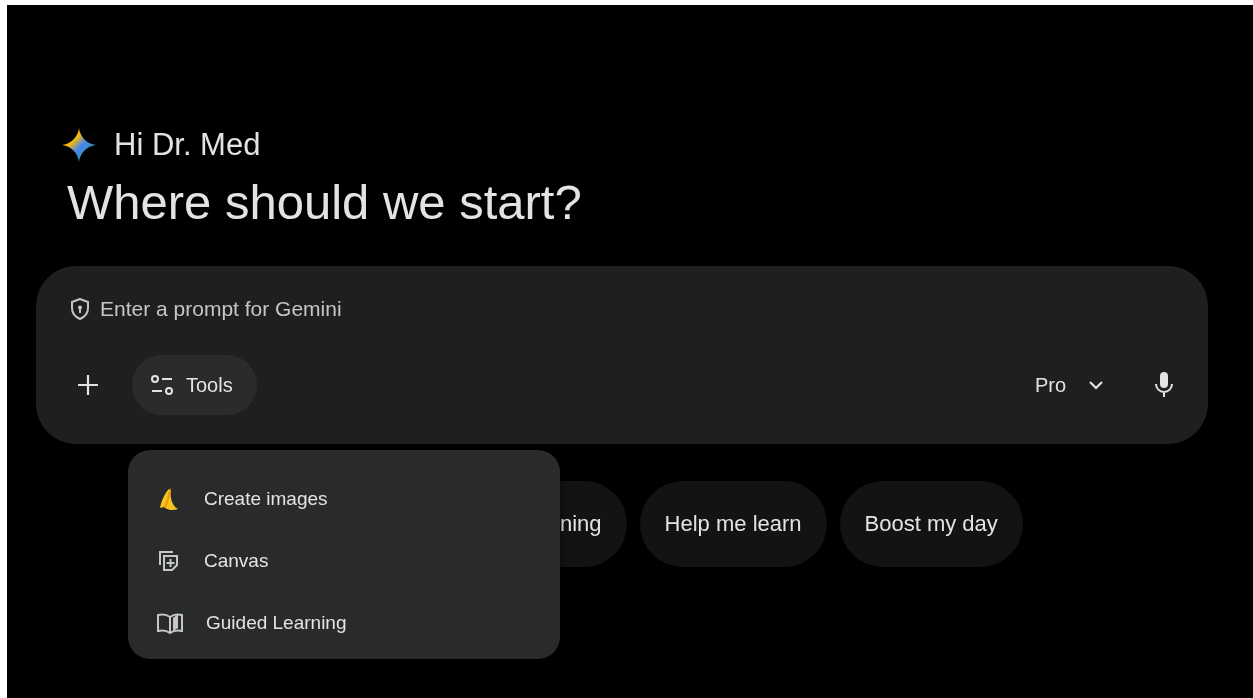 The image size is (1253, 698). Describe the element at coordinates (80, 308) in the screenshot. I see `shield-icon` at that location.